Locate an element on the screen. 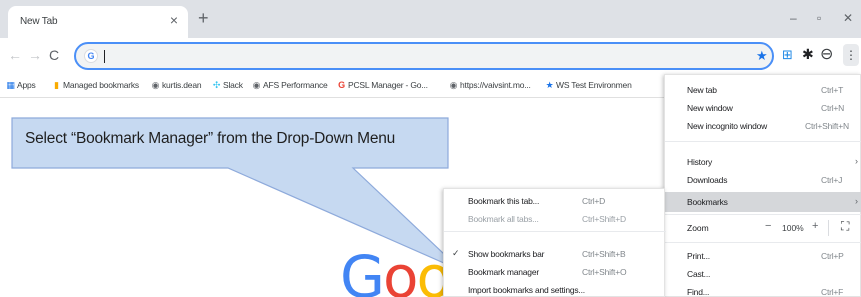 The height and width of the screenshot is (297, 861). menu-item-bookmark-manager: Bookmark manager Ctrl+Shift+O is located at coordinates (555, 272).